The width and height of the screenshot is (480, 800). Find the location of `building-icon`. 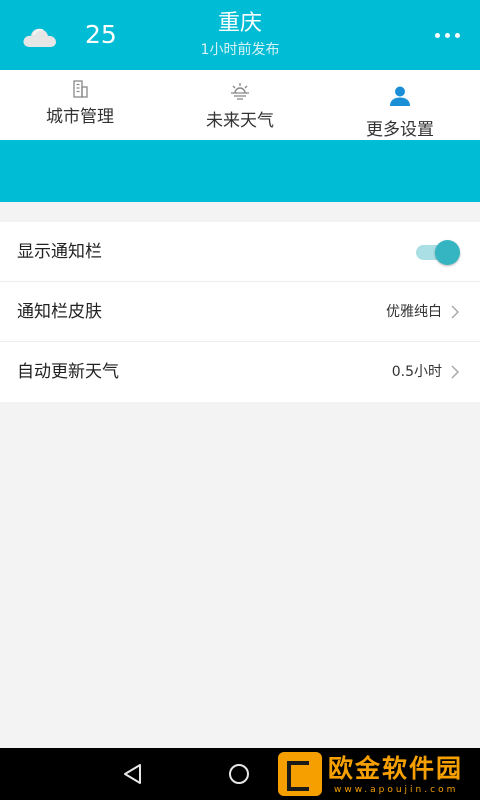

building-icon is located at coordinates (80, 89).